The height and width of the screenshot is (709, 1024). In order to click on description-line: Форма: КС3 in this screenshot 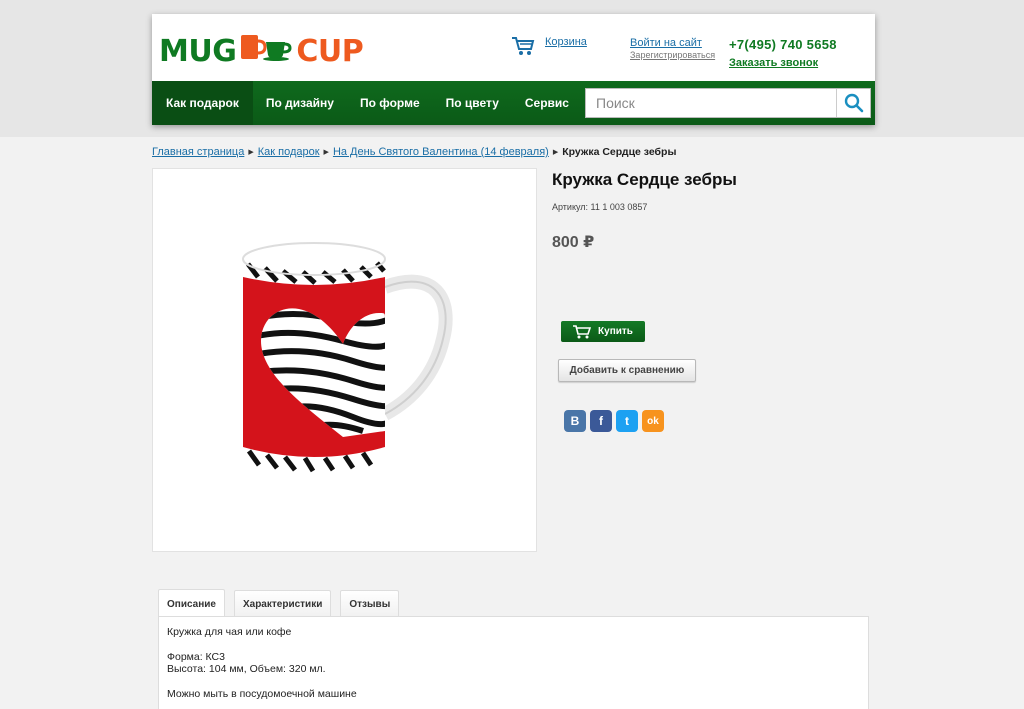, I will do `click(196, 656)`.